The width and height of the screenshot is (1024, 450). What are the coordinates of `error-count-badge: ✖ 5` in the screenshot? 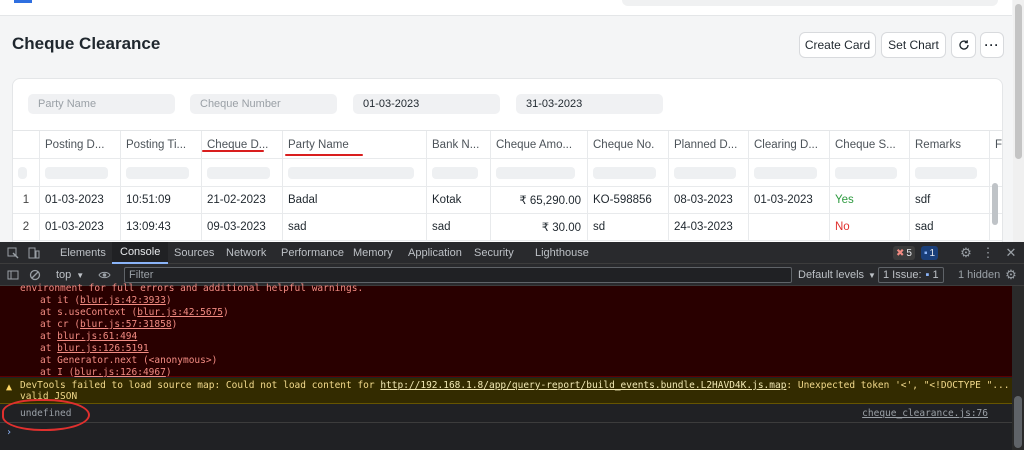 It's located at (904, 253).